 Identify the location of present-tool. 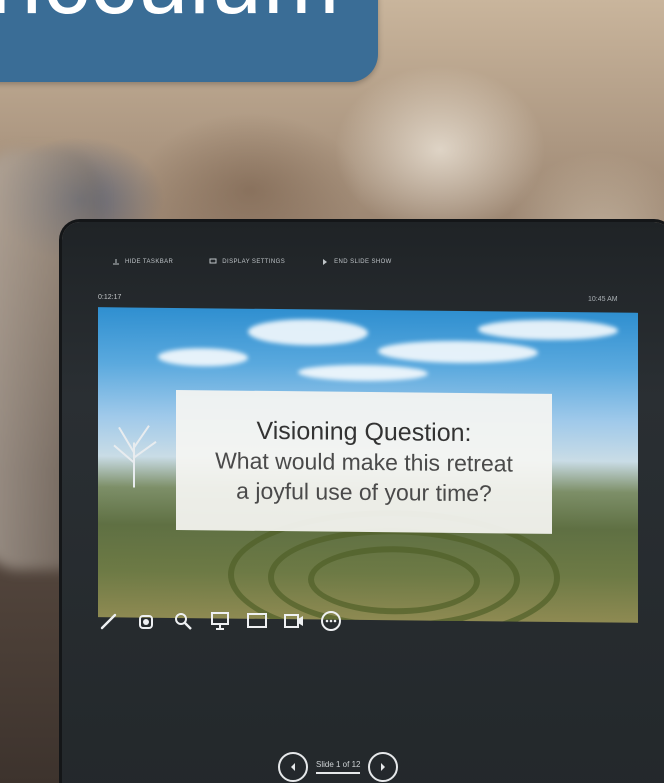
(220, 621).